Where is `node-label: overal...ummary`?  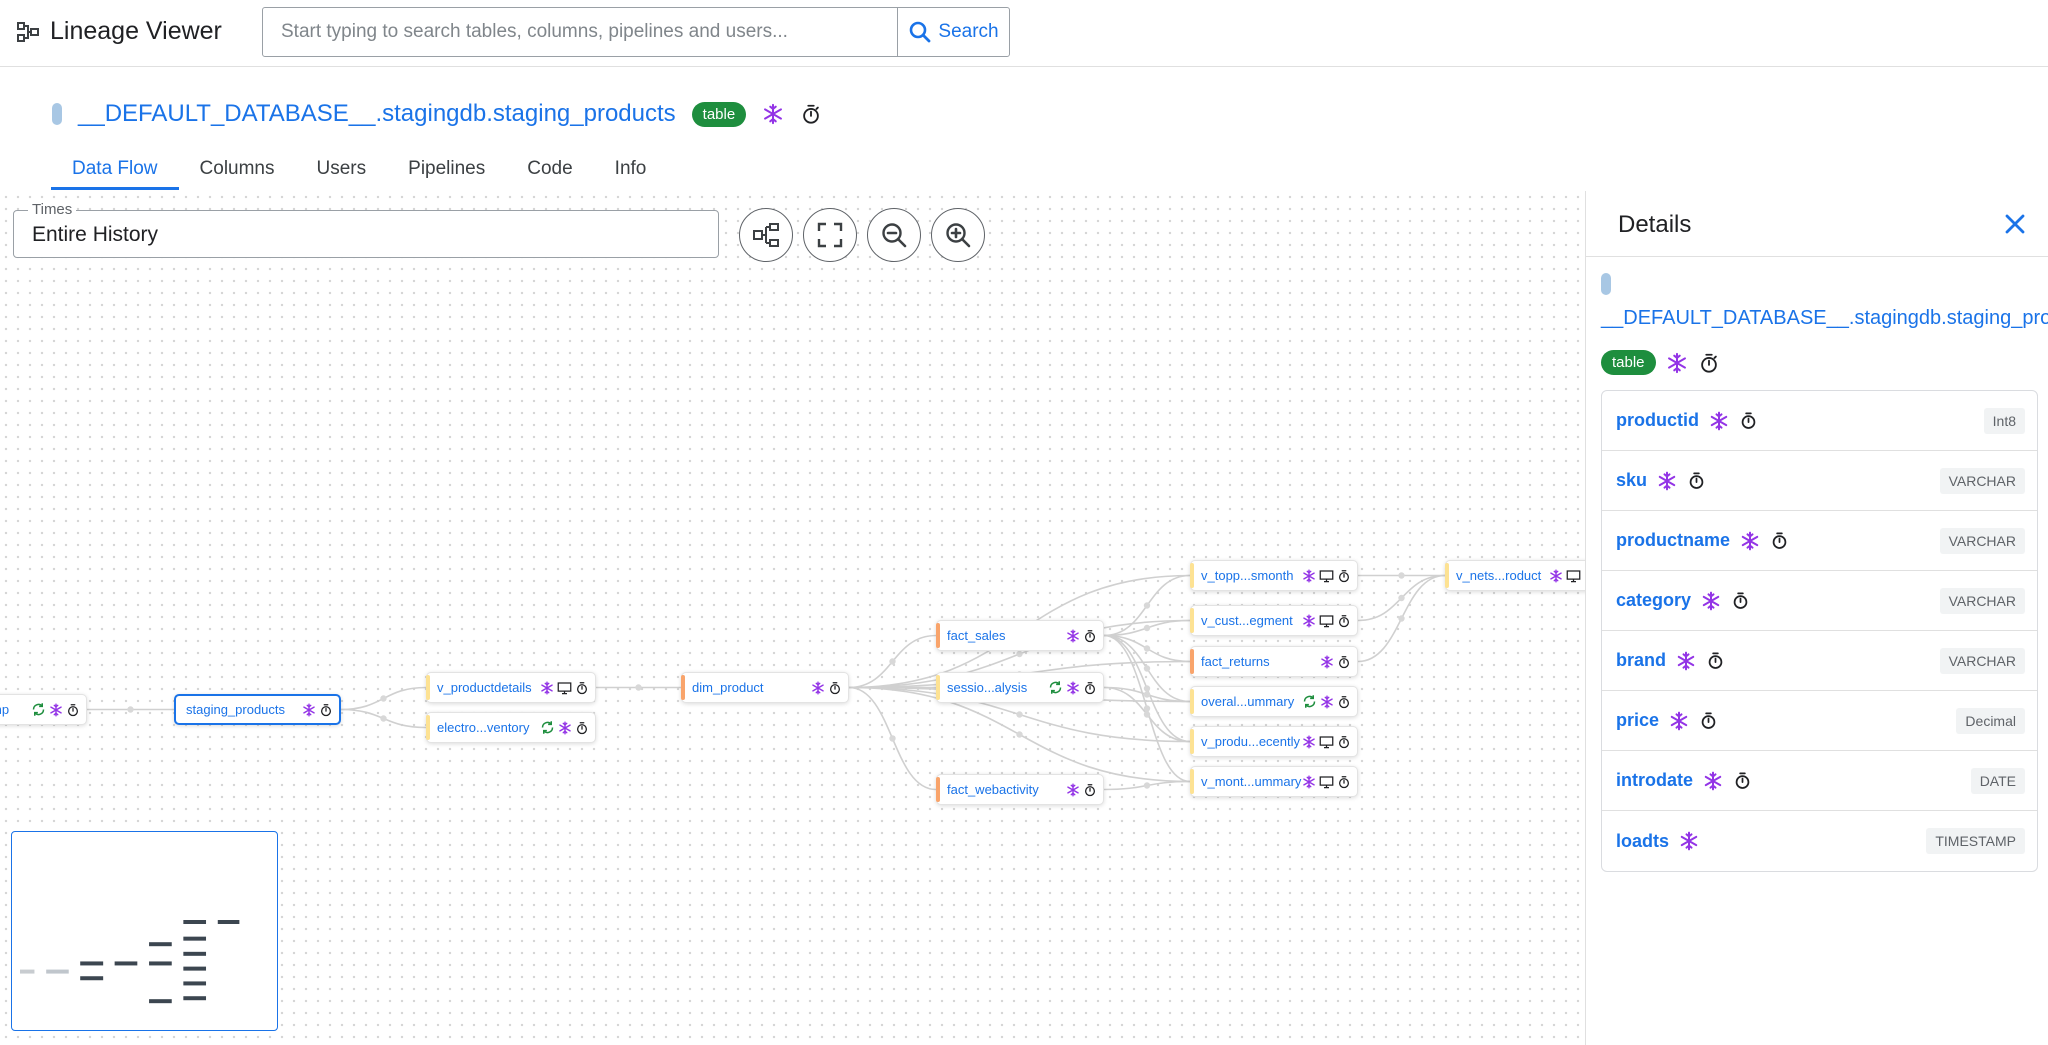
node-label: overal...ummary is located at coordinates (1248, 701).